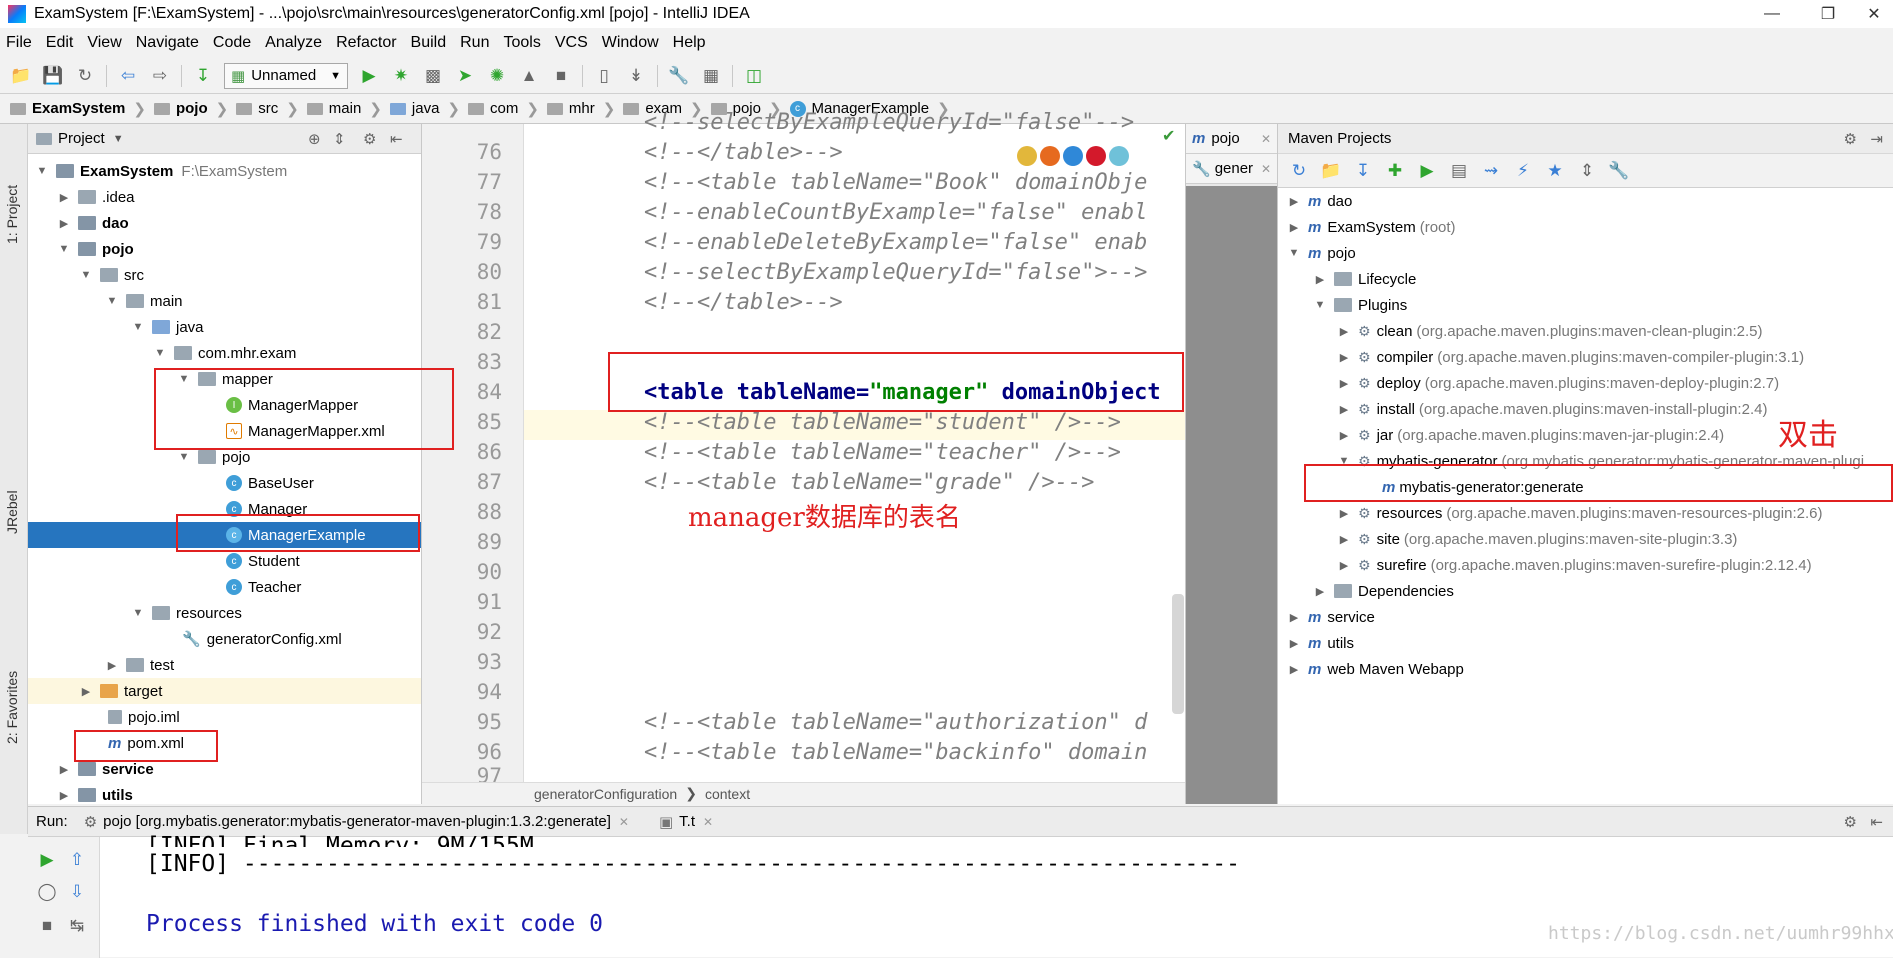 The image size is (1893, 958). I want to click on vcs-update-icon: ▯, so click(604, 76).